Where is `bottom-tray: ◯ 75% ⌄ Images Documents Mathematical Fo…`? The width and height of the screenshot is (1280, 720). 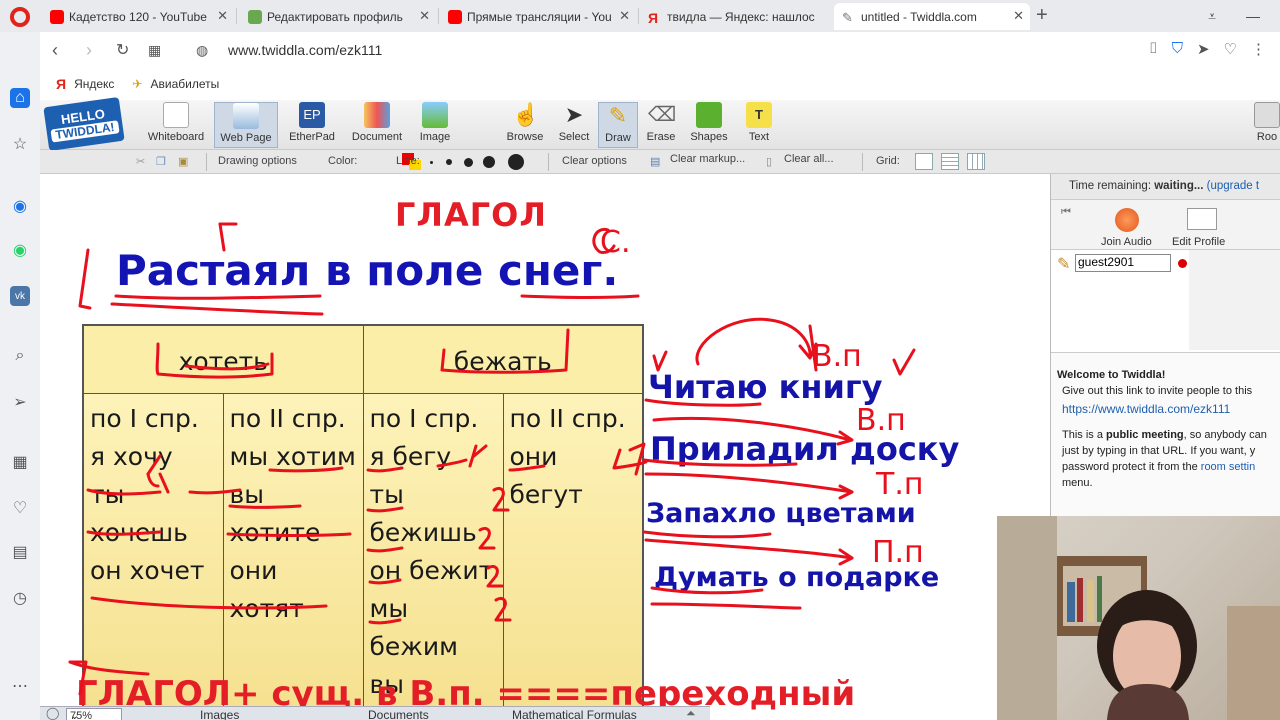
bottom-tray: ◯ 75% ⌄ Images Documents Mathematical Fo… is located at coordinates (375, 713).